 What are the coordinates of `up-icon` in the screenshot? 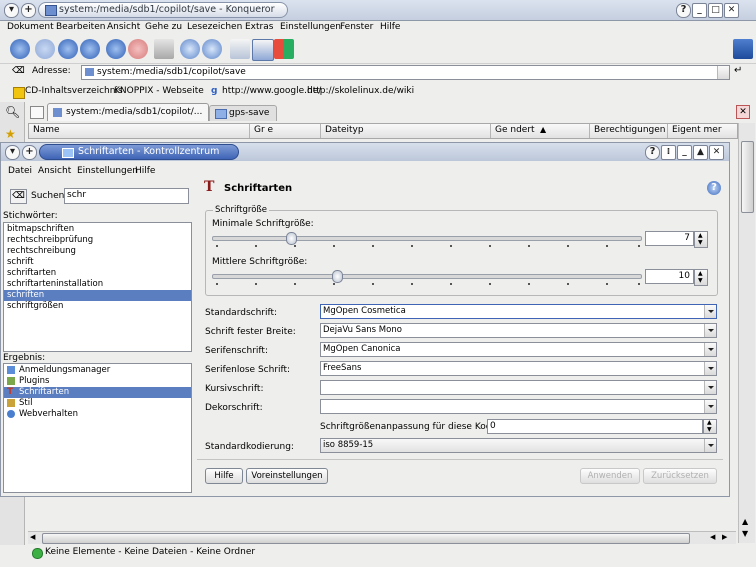 It's located at (68, 49).